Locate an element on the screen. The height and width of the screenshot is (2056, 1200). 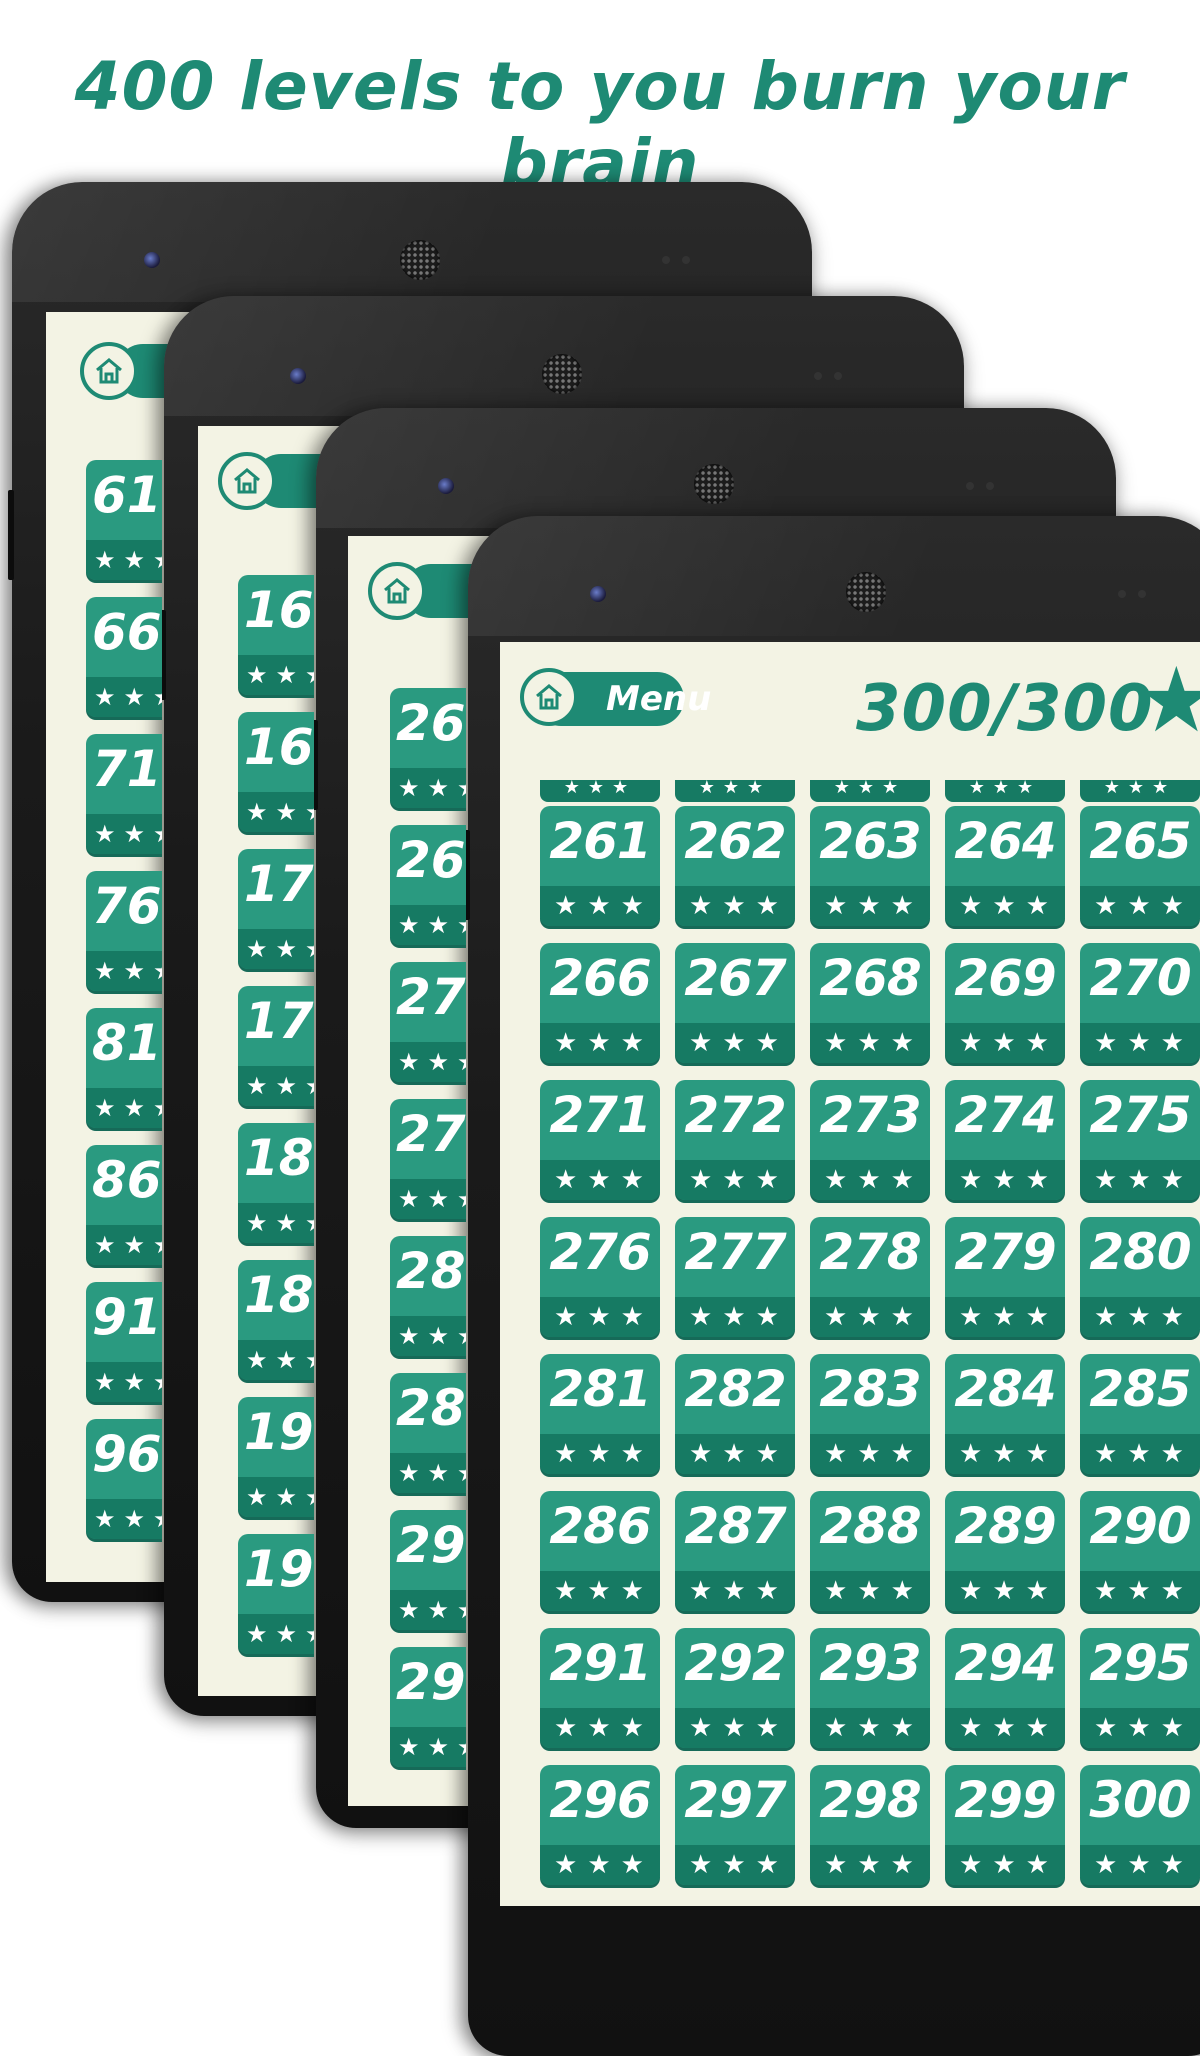
level-tile: 299 ★★★ is located at coordinates (1005, 1825).